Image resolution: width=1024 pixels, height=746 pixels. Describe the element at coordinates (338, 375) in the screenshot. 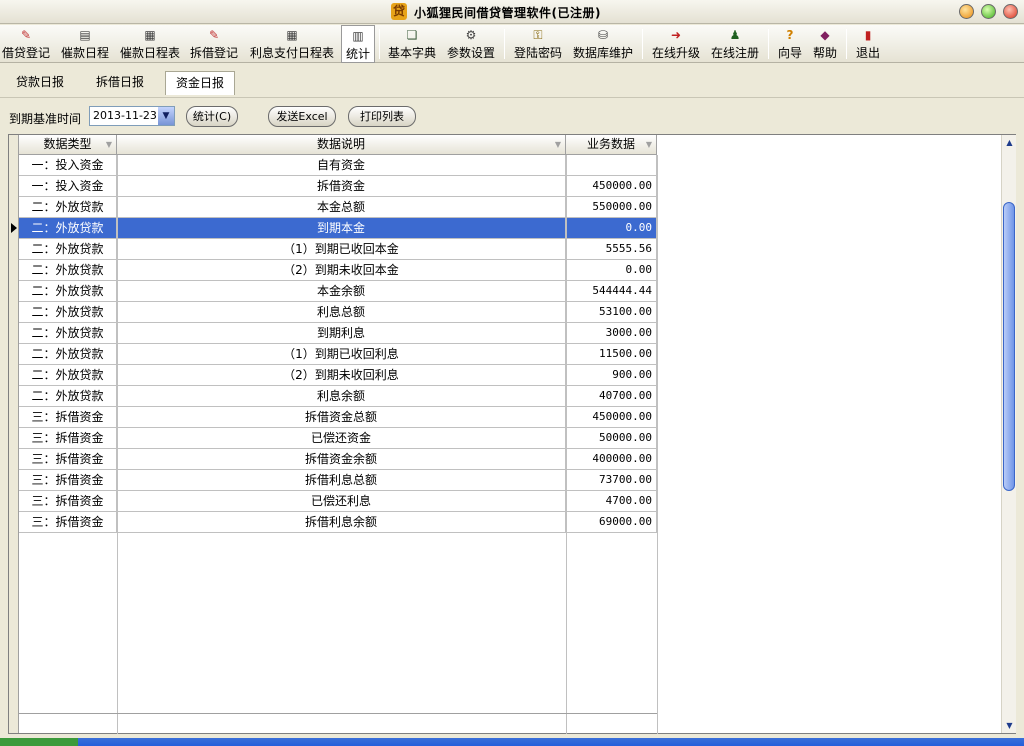

I see `table-row: 二：外放贷款 （2）到期未收回利息 900.00` at that location.